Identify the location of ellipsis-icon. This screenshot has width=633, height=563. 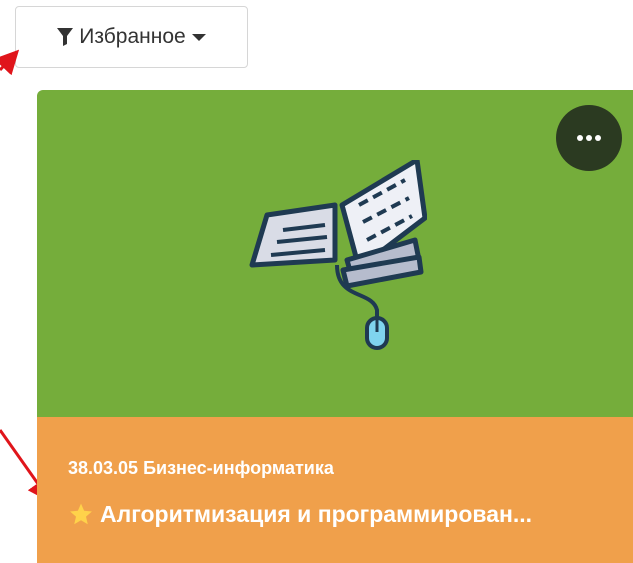
(580, 138).